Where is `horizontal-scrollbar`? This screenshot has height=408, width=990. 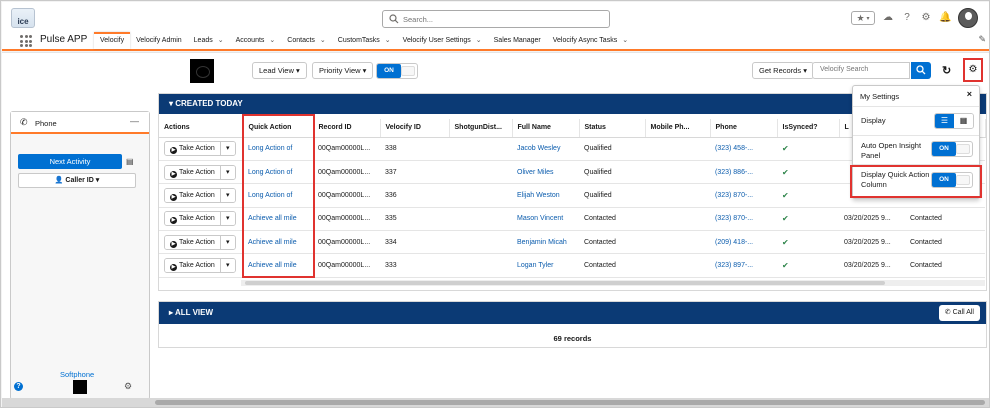
horizontal-scrollbar is located at coordinates (613, 283).